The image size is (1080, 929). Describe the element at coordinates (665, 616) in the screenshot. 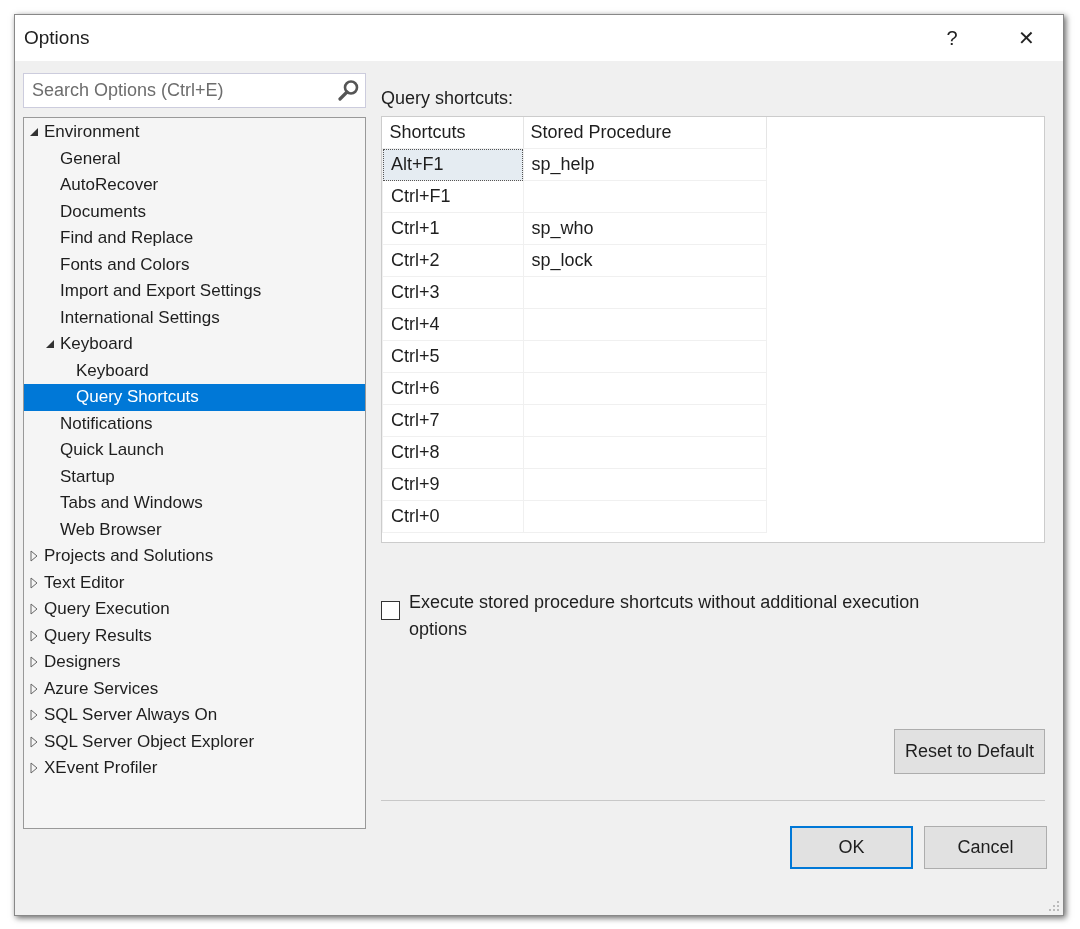

I see `checkbox-label: Execute stored procedure shortcuts without additional execution options` at that location.